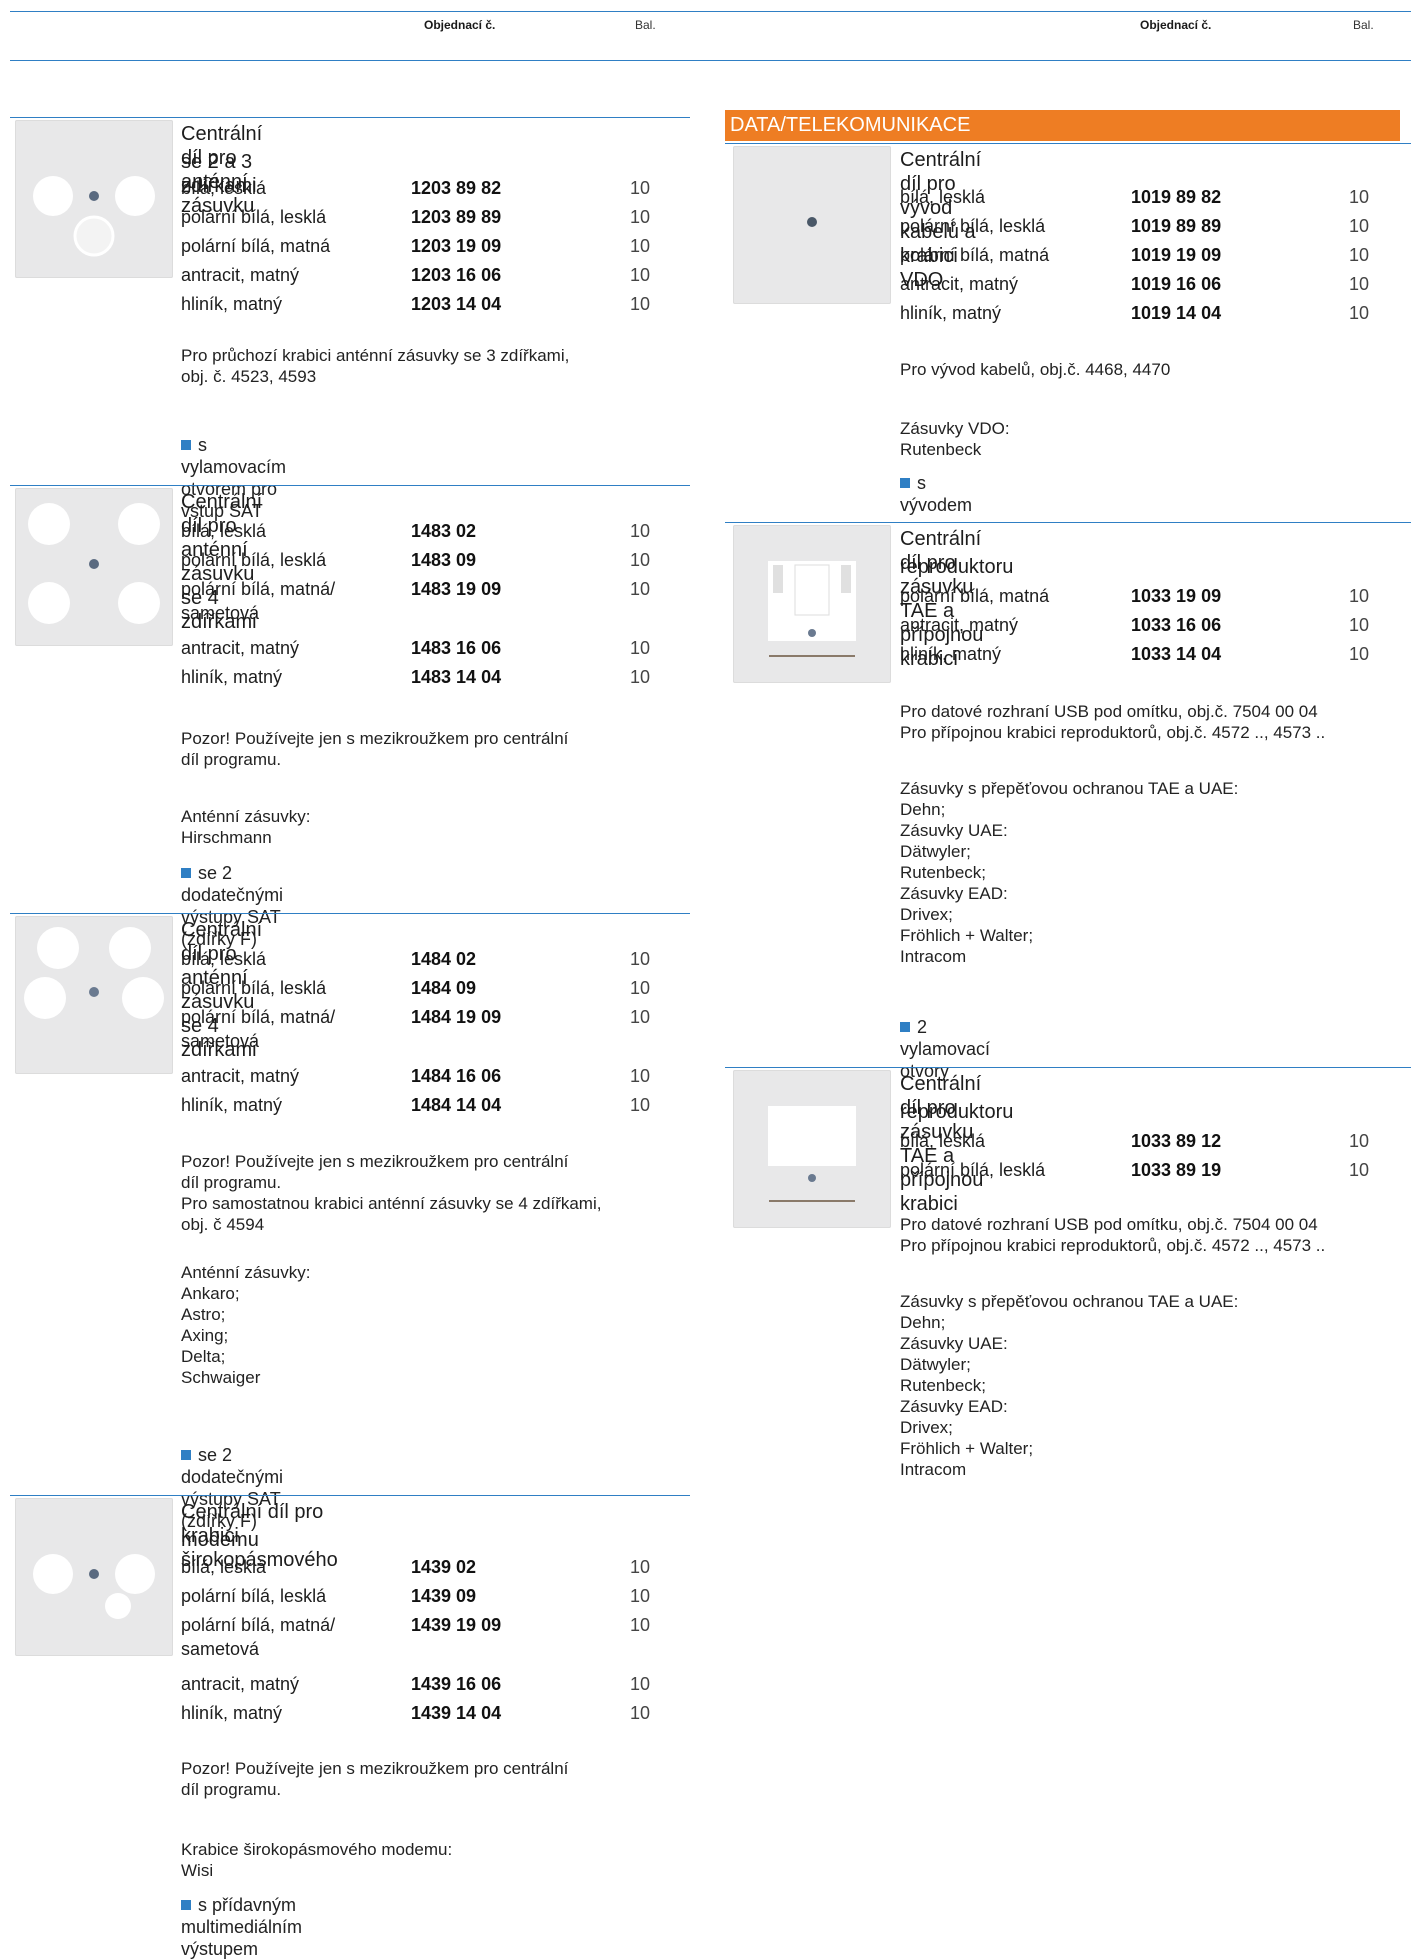  What do you see at coordinates (441, 600) in the screenshot?
I see `variant-row: polární bílá, matná/sametová 1483 19 09 10` at bounding box center [441, 600].